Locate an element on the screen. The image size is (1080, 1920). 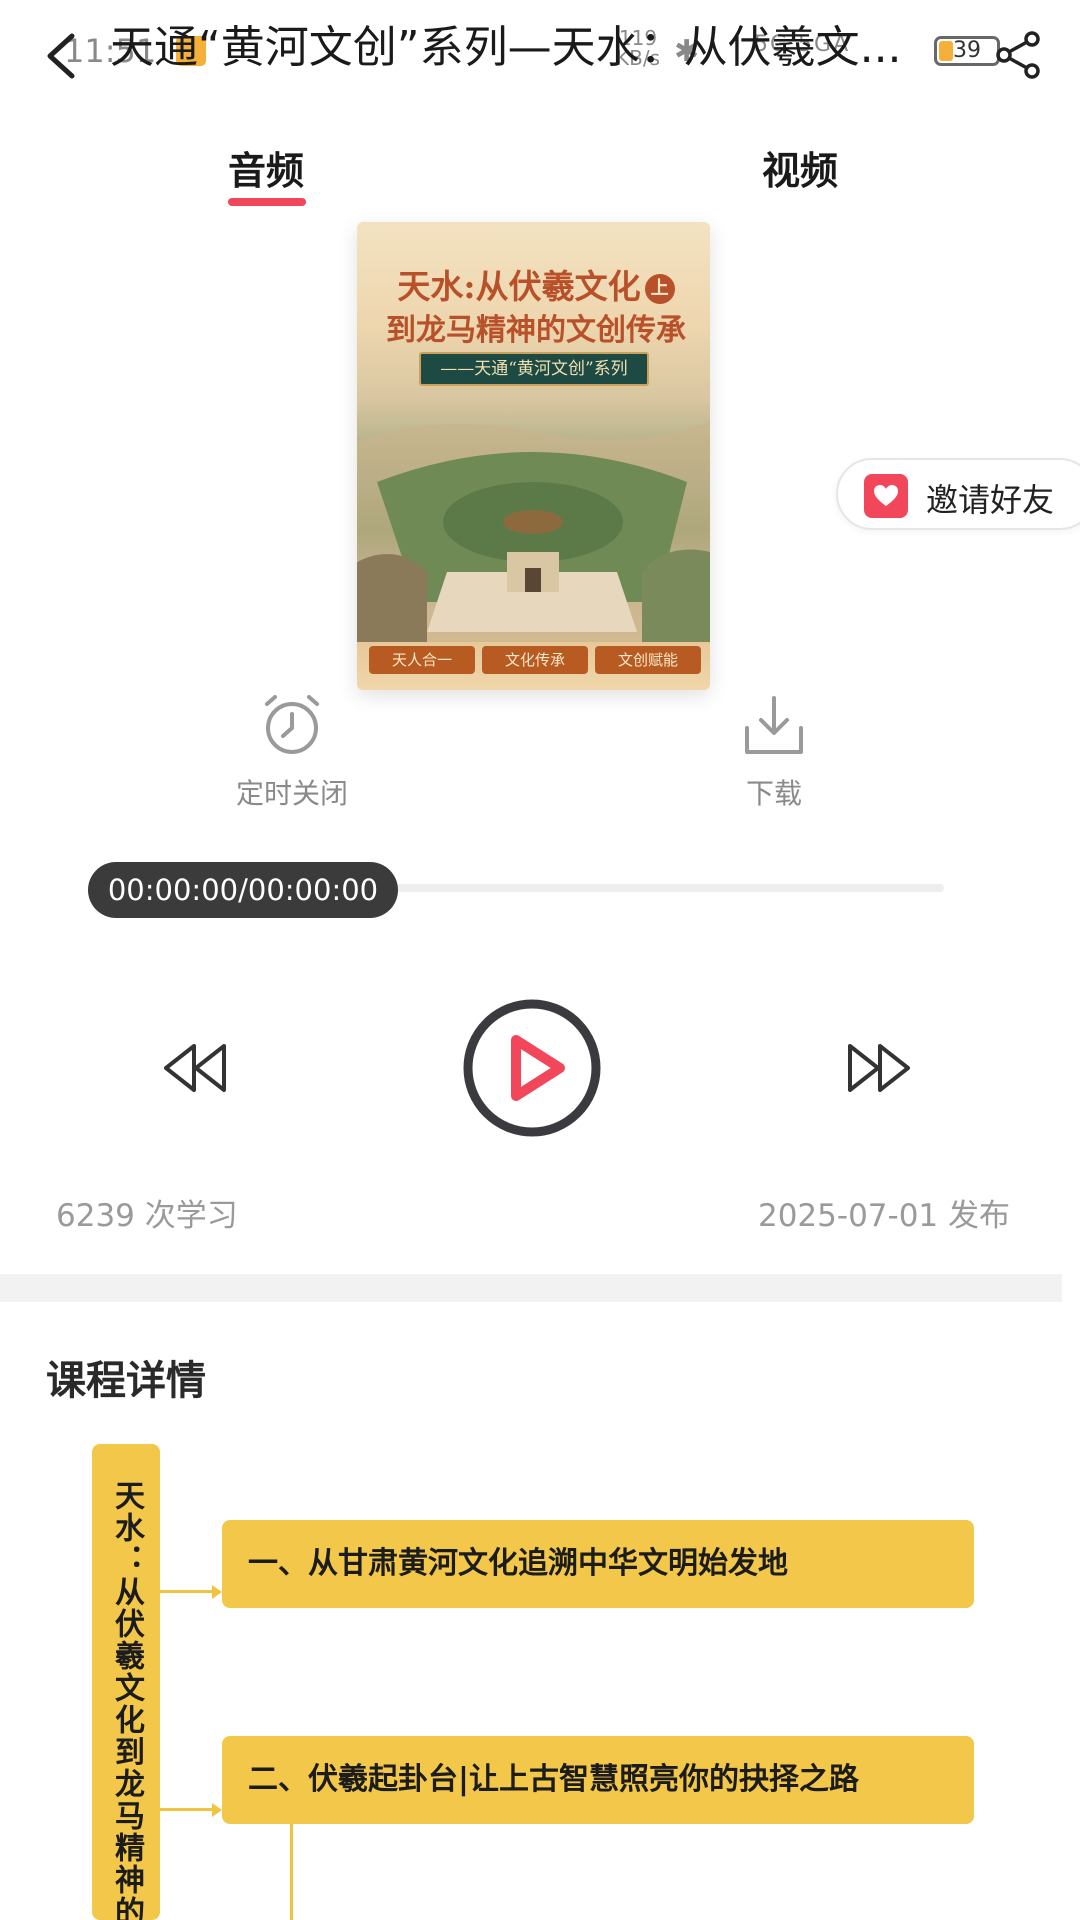
cover-title-line2: 到龙马精神的文创传承 is located at coordinates (536, 330).